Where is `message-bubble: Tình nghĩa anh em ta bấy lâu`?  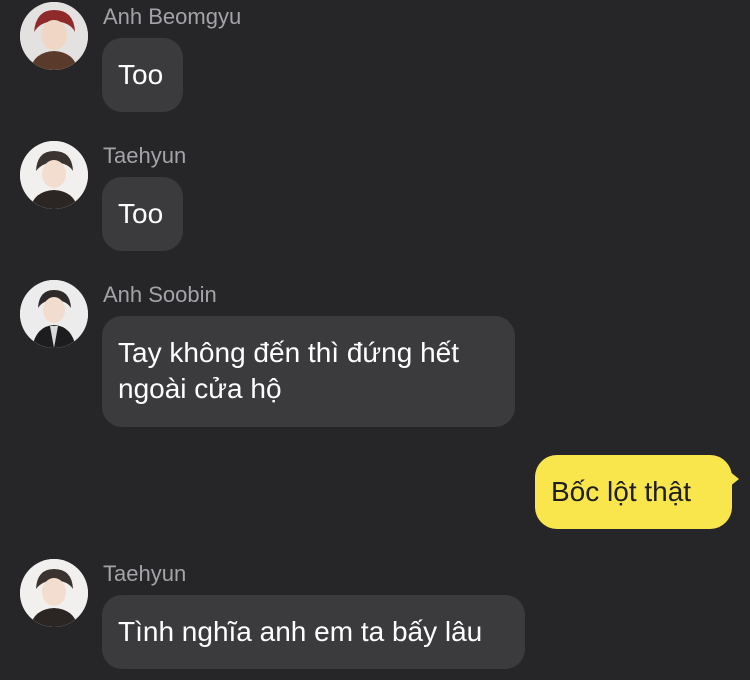 message-bubble: Tình nghĩa anh em ta bấy lâu is located at coordinates (313, 632).